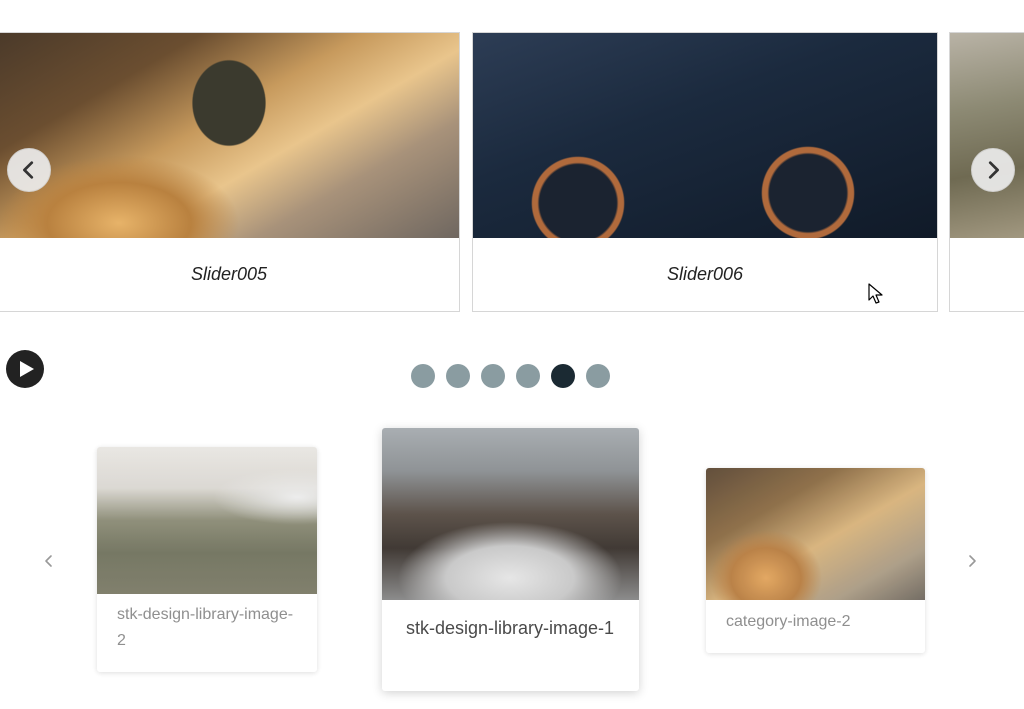  What do you see at coordinates (205, 627) in the screenshot?
I see `card-label: stk-design-library-image-2` at bounding box center [205, 627].